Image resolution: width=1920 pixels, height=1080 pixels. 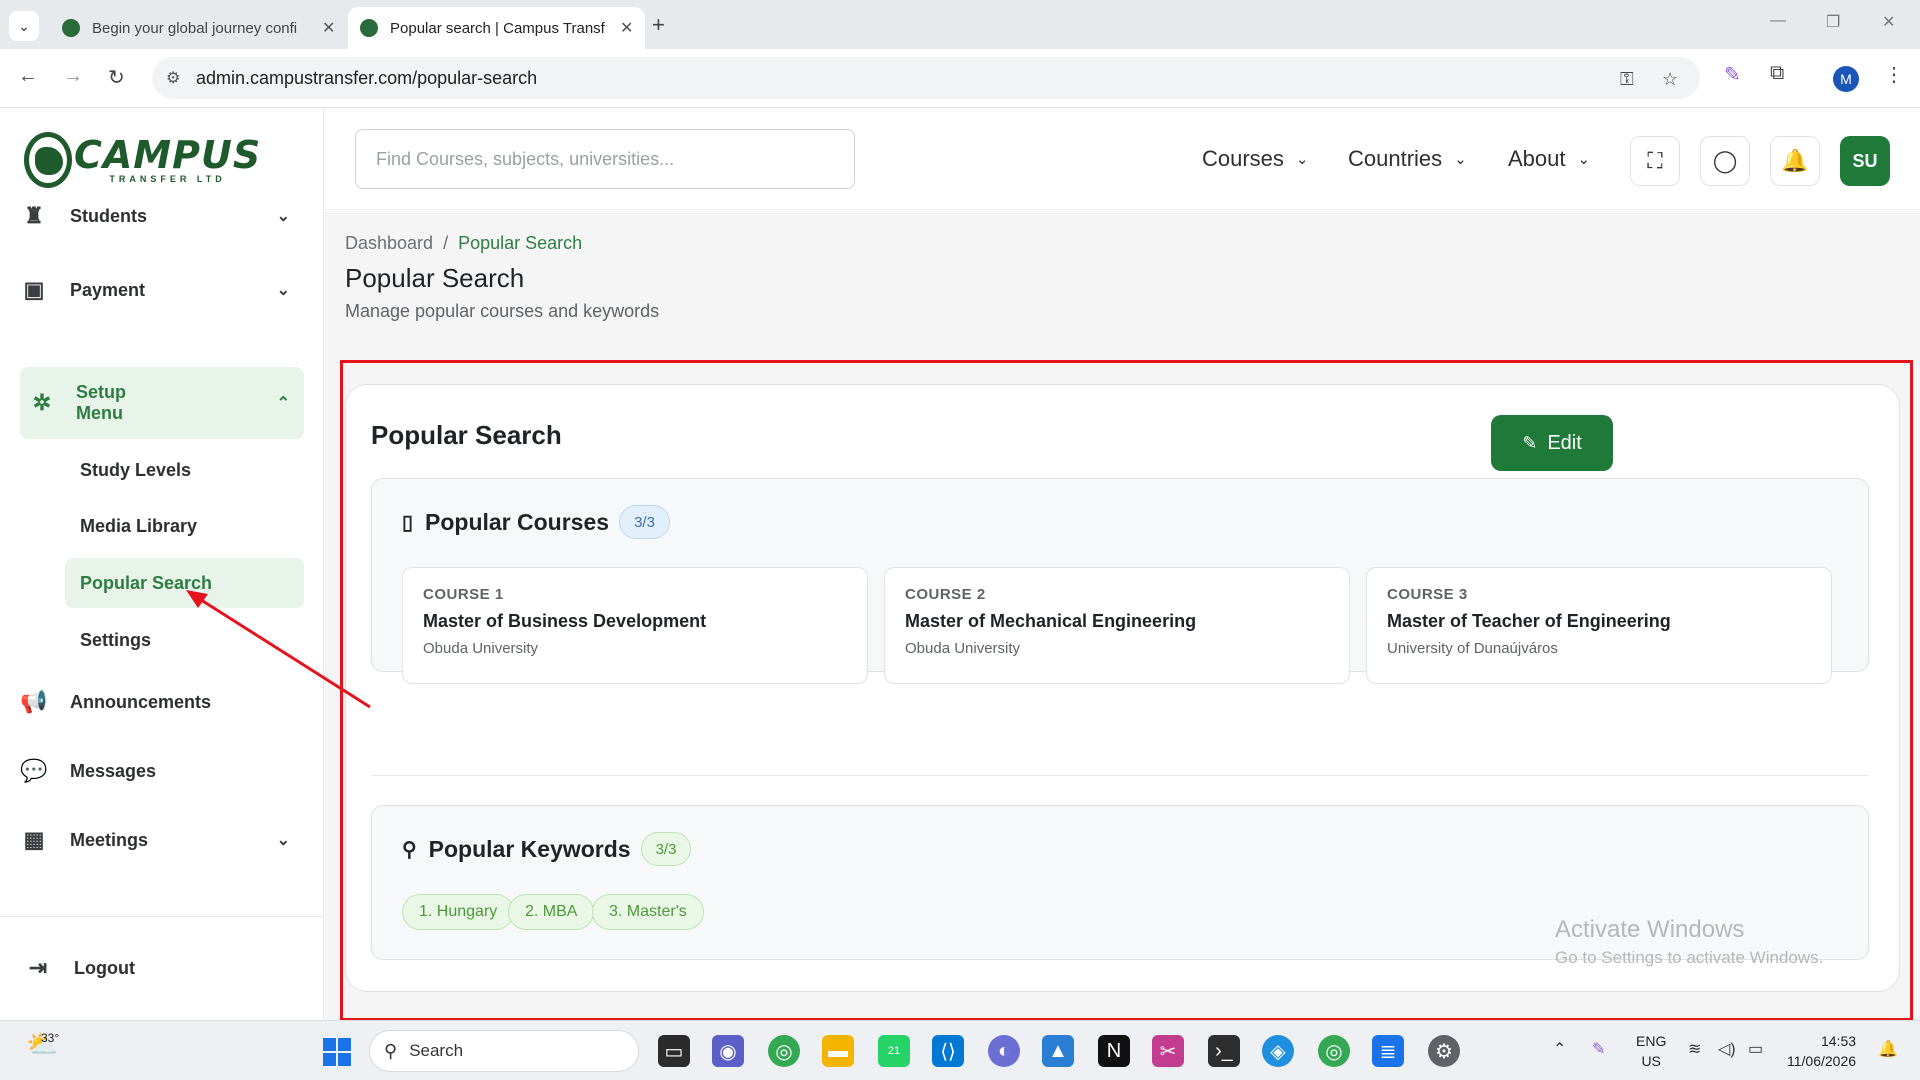 I want to click on settings-gear-icon: ⚙, so click(x=1444, y=1051).